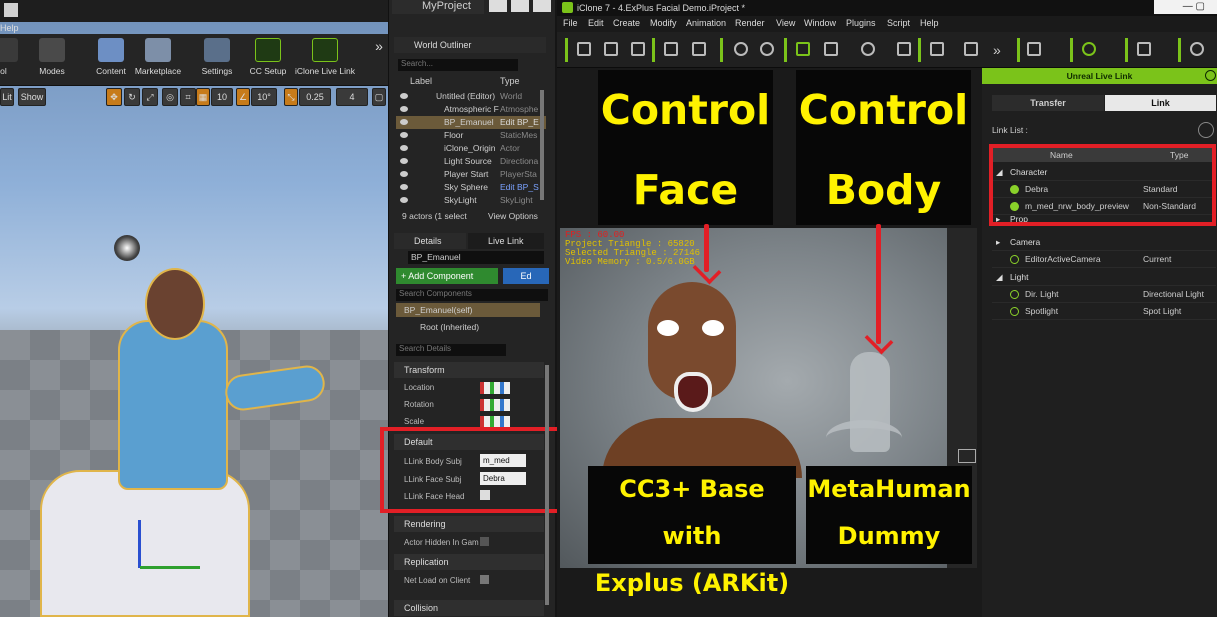 The height and width of the screenshot is (617, 1217). Describe the element at coordinates (471, 96) in the screenshot. I see `outliner-row: Untitled (Editor) World` at that location.